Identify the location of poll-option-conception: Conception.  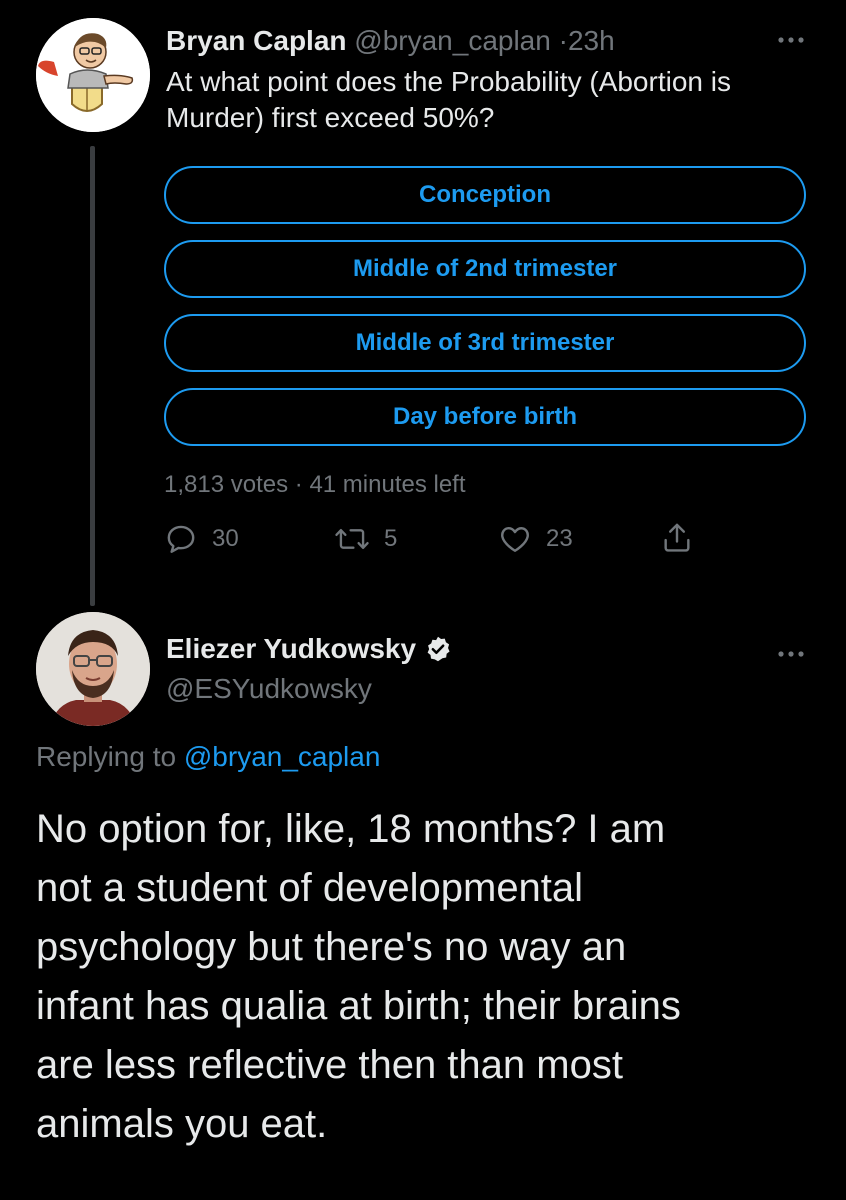
(485, 195).